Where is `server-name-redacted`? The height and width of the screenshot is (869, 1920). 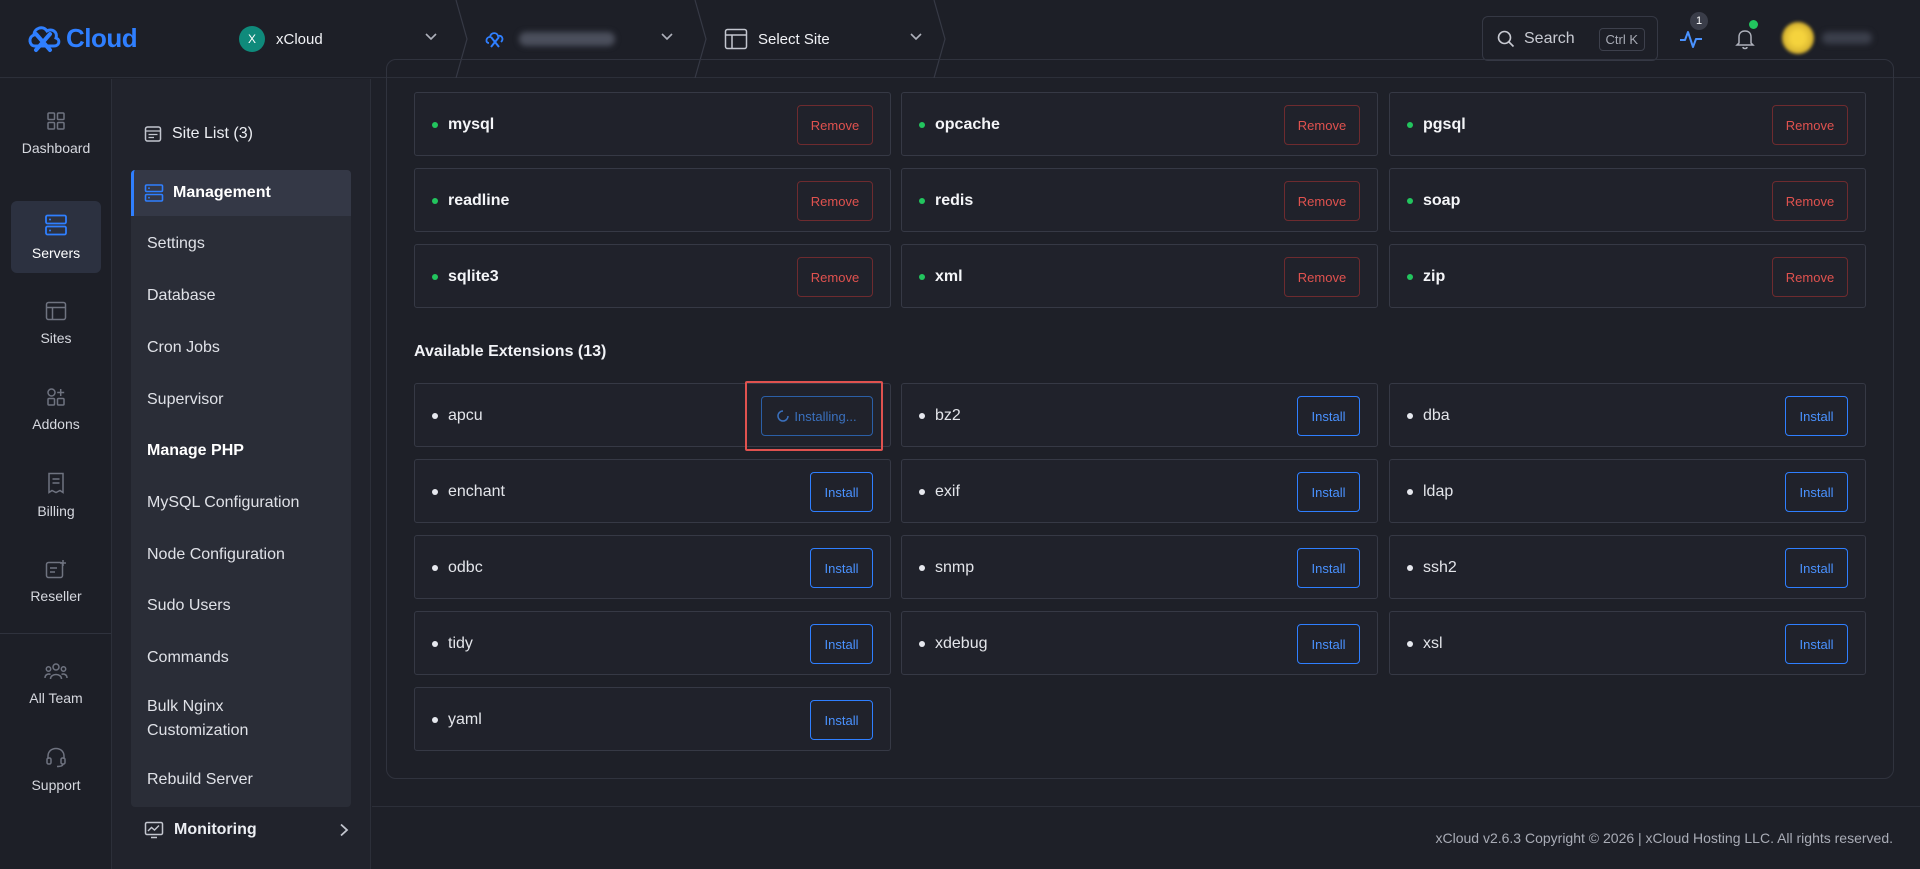
server-name-redacted is located at coordinates (567, 39).